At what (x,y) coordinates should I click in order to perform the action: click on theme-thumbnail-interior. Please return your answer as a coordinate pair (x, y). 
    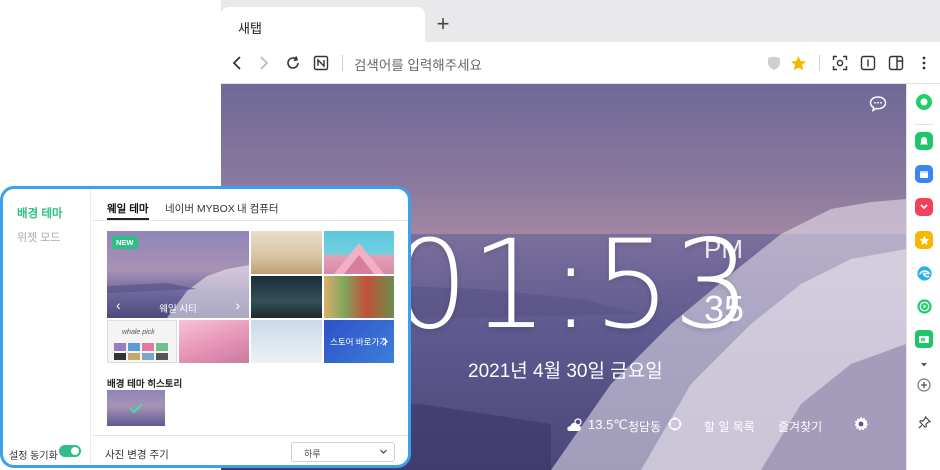
    Looking at the image, I should click on (286, 252).